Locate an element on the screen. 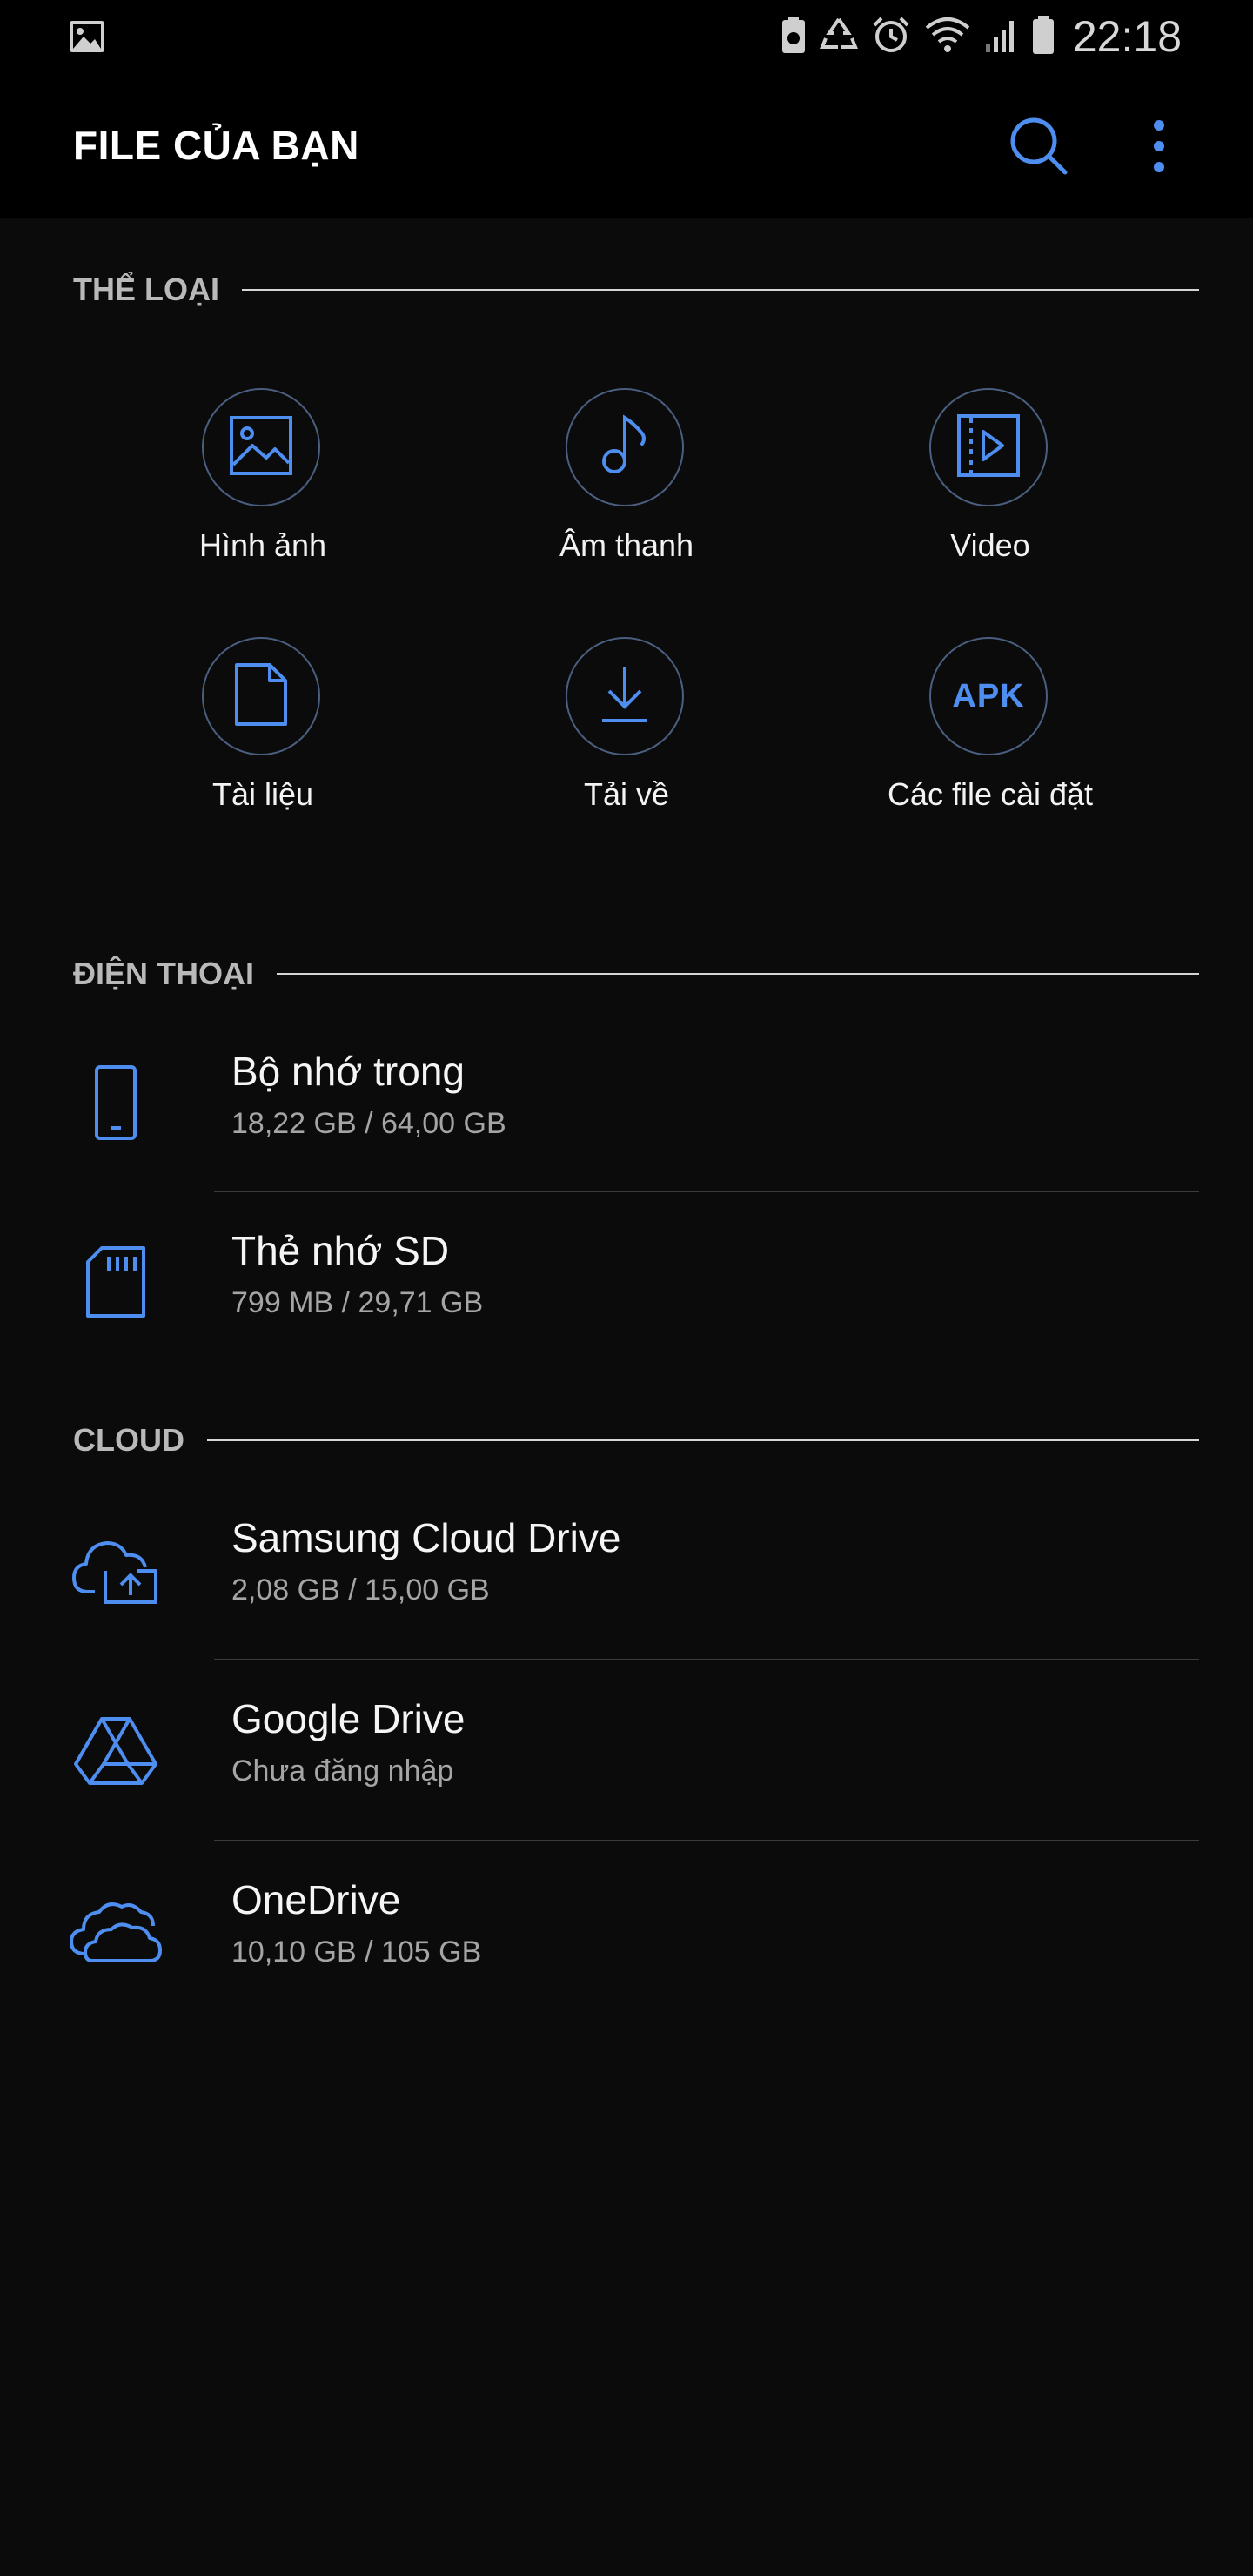 The image size is (1253, 2576). category-video: Video is located at coordinates (990, 497).